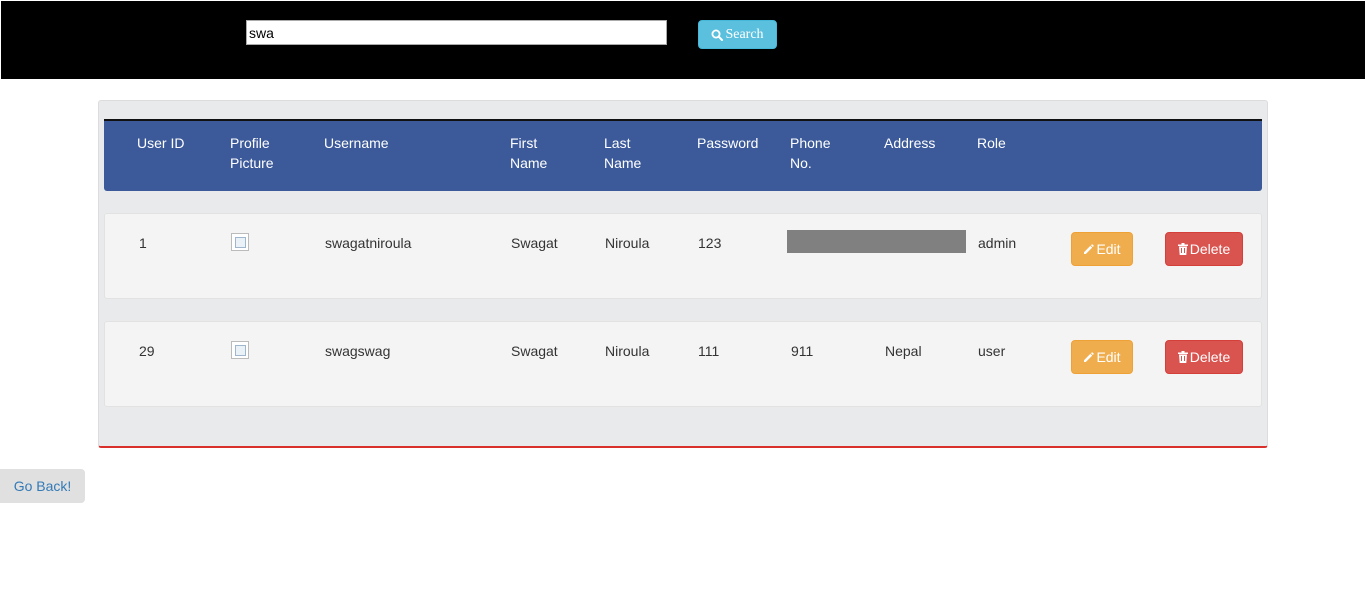 This screenshot has height=602, width=1366. I want to click on cell-username: swagswag, so click(358, 351).